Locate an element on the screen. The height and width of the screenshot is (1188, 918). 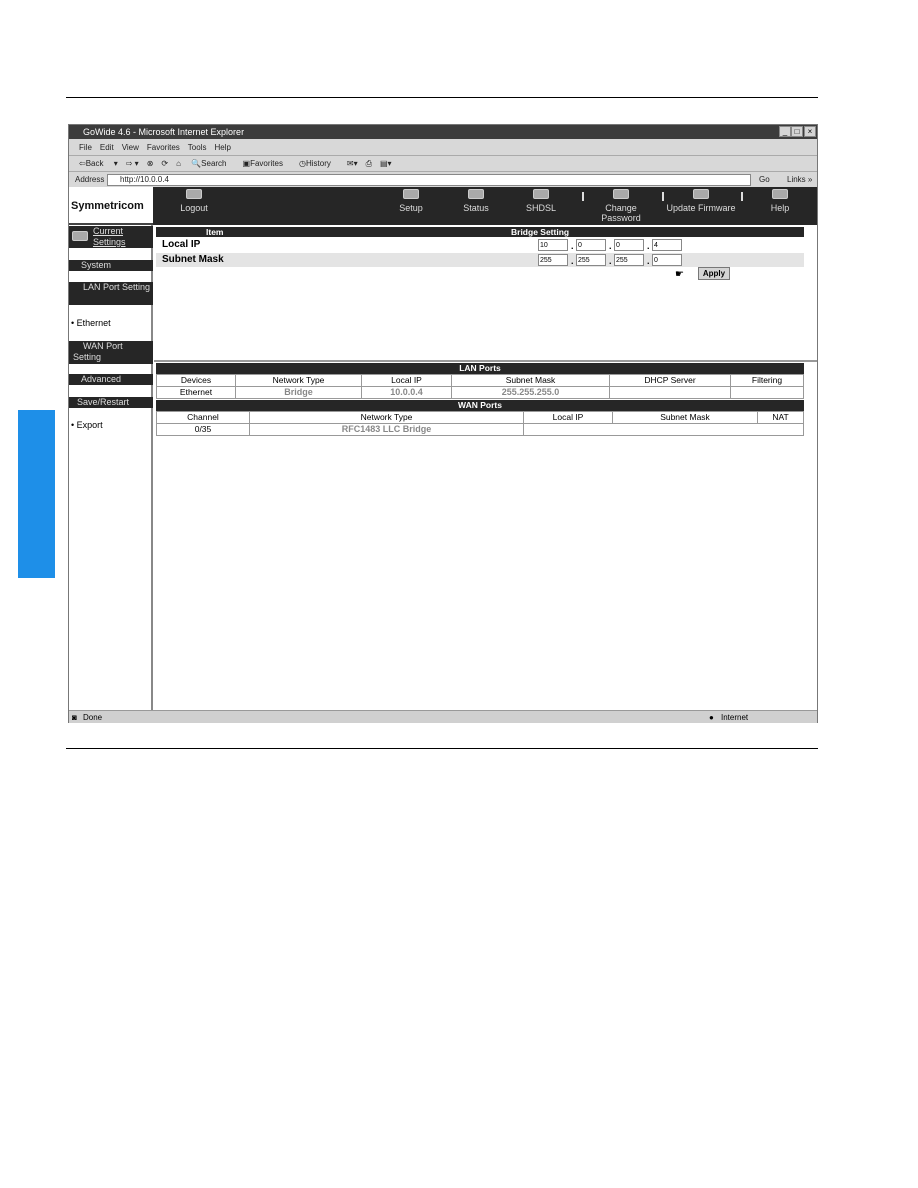
apply-button: Apply is located at coordinates (714, 273).